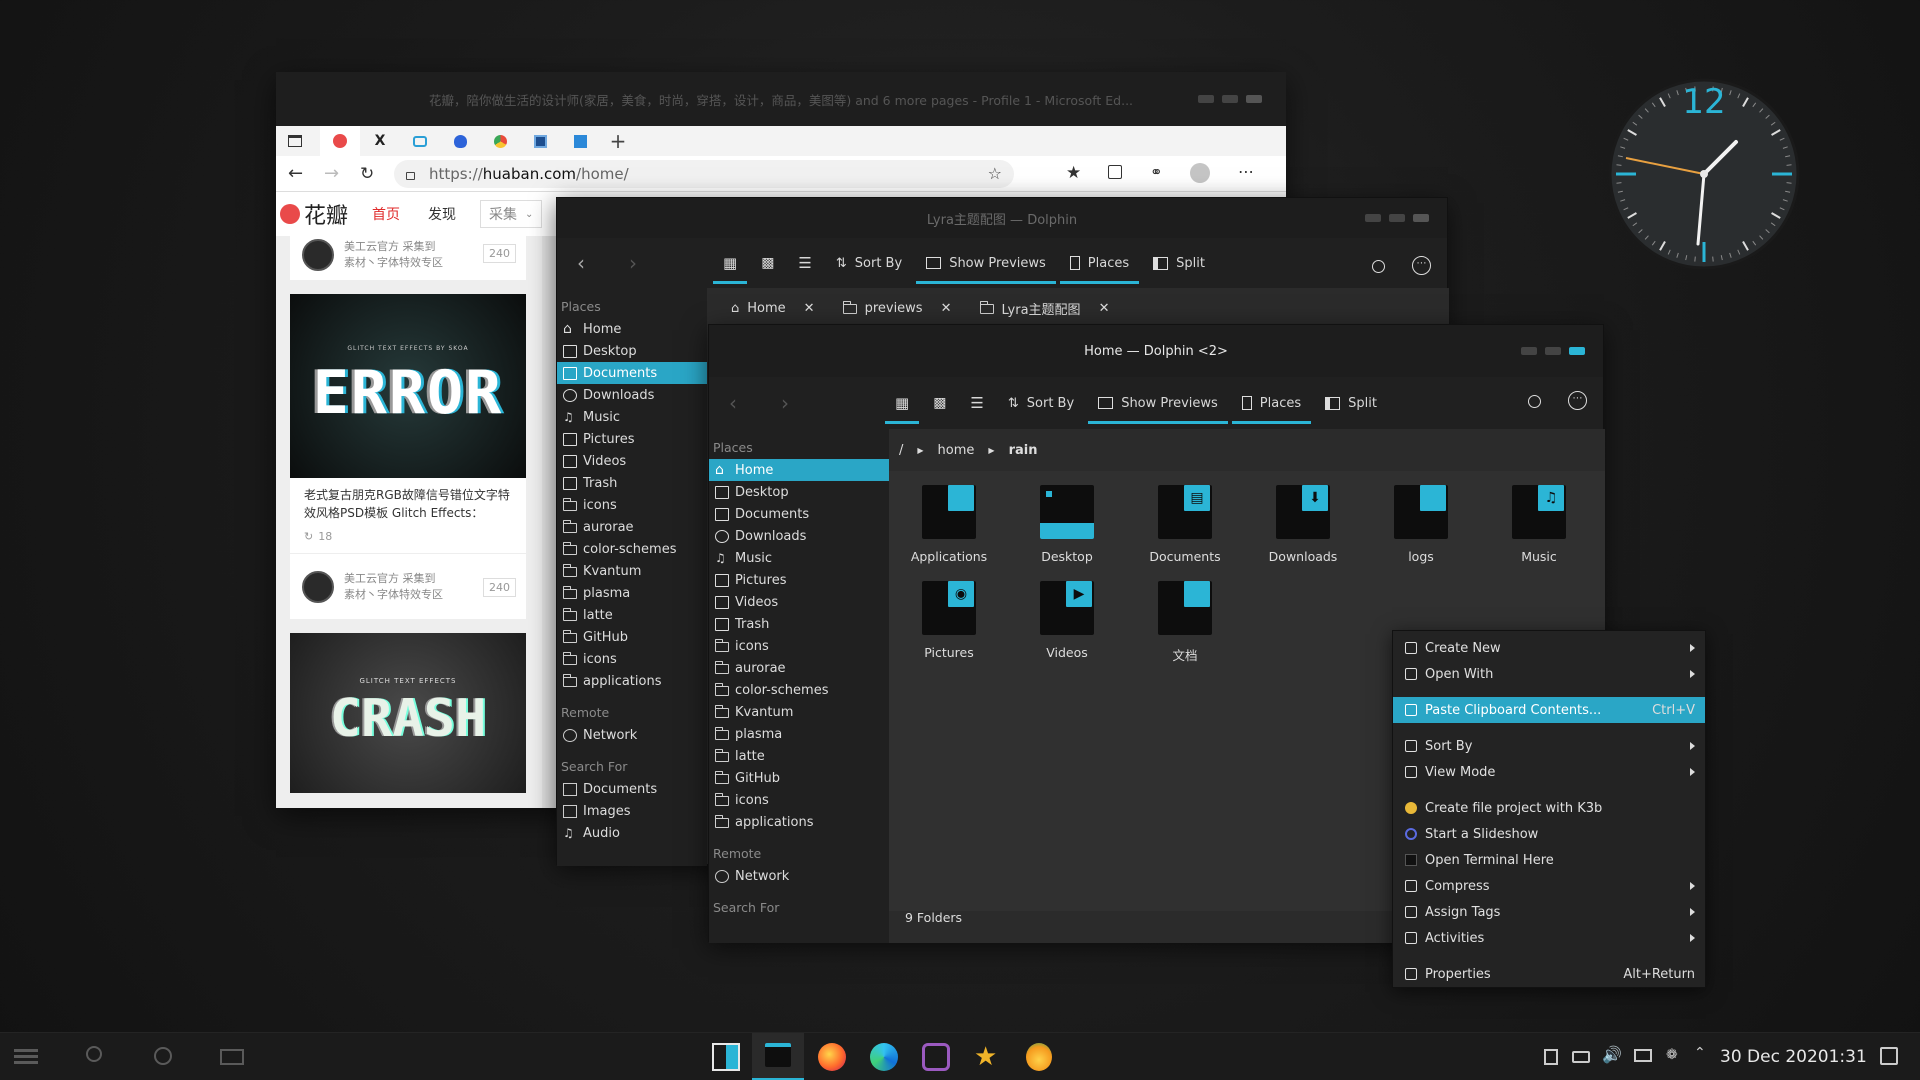 The image size is (1920, 1080). I want to click on taskbar-app-github, so click(936, 1057).